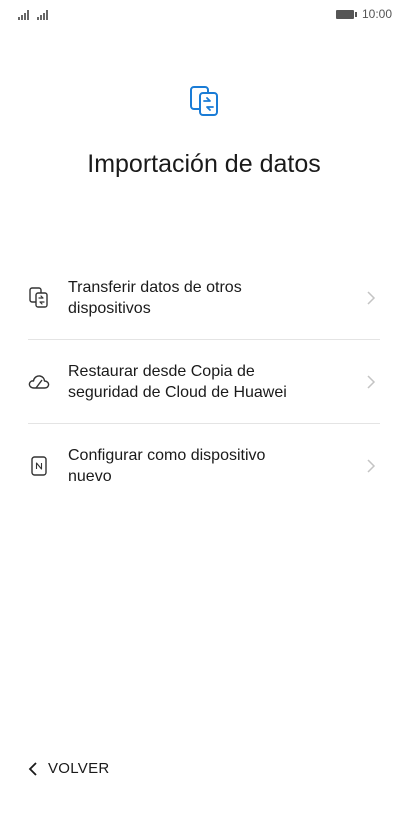 Image resolution: width=408 pixels, height=816 pixels. I want to click on clock: 10:00, so click(376, 14).